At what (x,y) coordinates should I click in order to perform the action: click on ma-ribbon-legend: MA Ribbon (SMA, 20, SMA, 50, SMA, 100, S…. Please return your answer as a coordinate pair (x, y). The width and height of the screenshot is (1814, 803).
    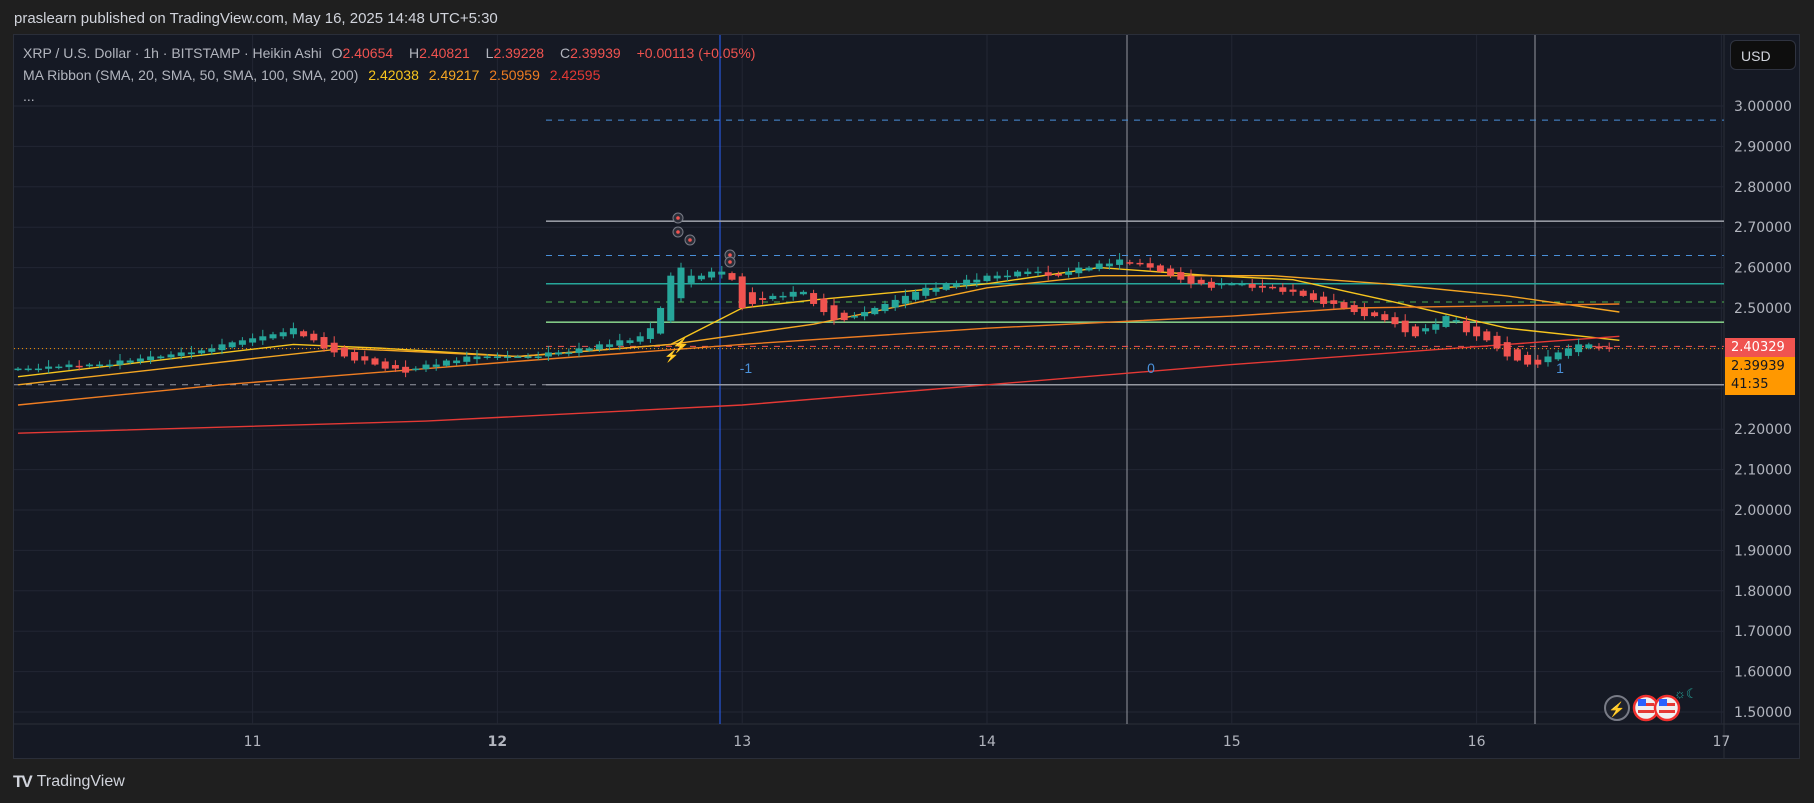
    Looking at the image, I should click on (314, 75).